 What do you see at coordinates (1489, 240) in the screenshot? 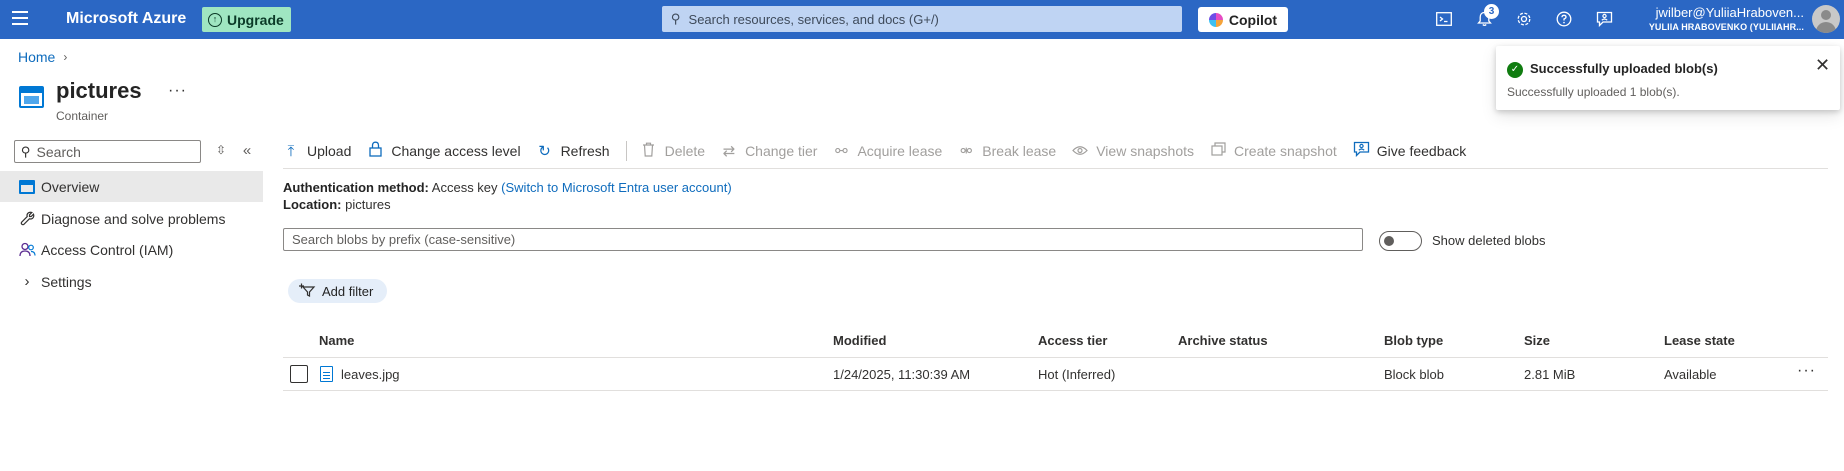
I see `show-deleted-label: Show deleted blobs` at bounding box center [1489, 240].